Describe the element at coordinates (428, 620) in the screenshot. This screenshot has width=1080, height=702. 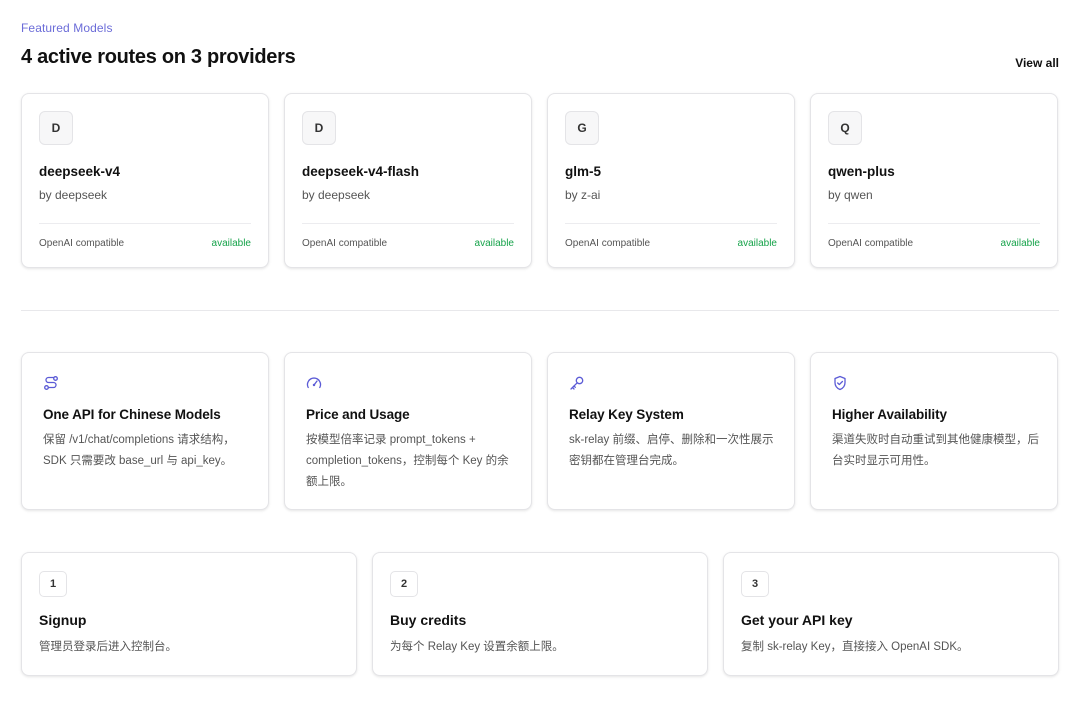
I see `step-title: Buy credits` at that location.